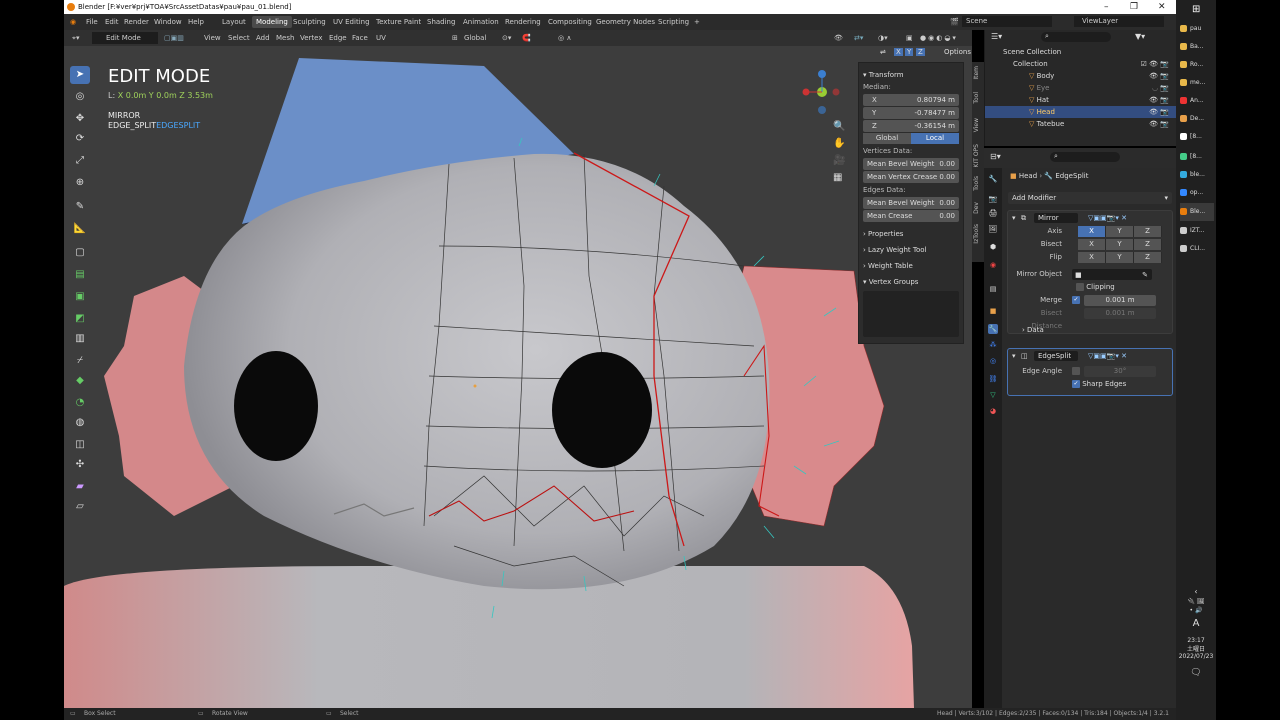 The image size is (1280, 720). I want to click on tab-layout: Layout, so click(234, 22).